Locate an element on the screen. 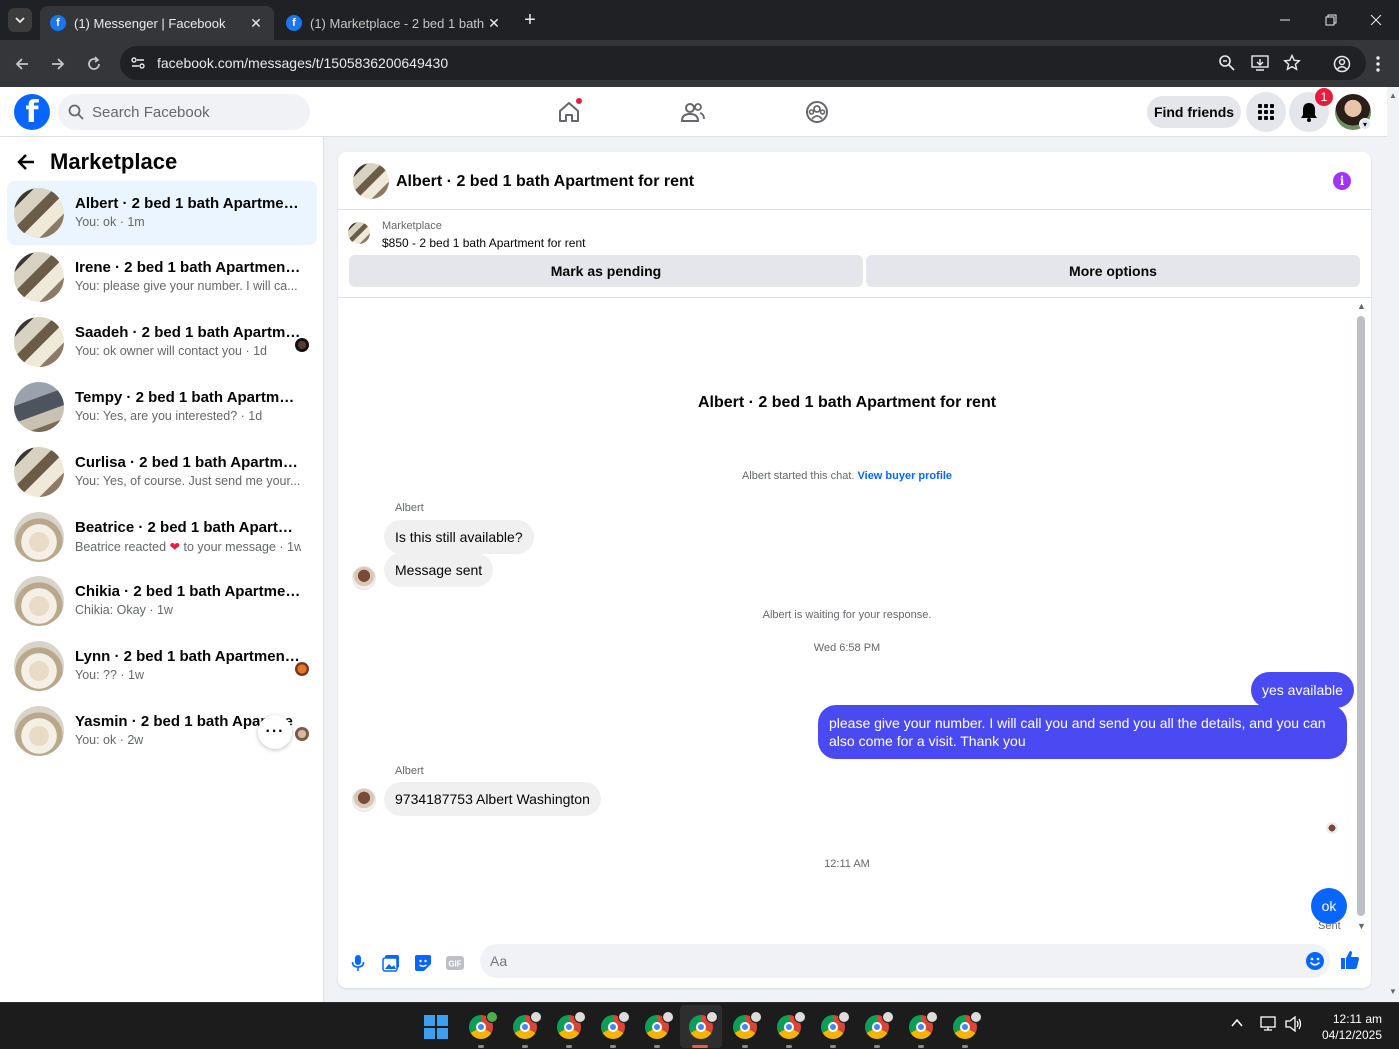  browser-toolbar: facebook.com/messages/t/1505836200649430 is located at coordinates (699, 63).